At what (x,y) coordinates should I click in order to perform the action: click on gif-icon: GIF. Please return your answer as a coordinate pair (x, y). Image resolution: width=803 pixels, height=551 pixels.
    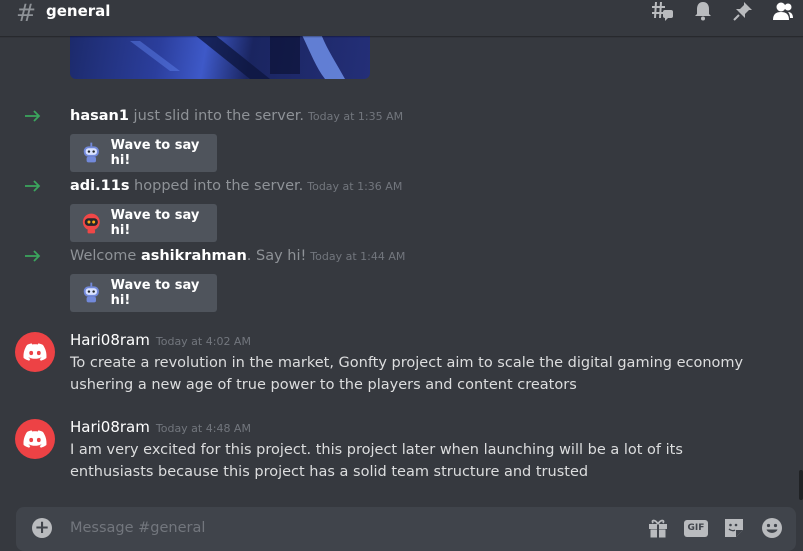
    Looking at the image, I should click on (696, 528).